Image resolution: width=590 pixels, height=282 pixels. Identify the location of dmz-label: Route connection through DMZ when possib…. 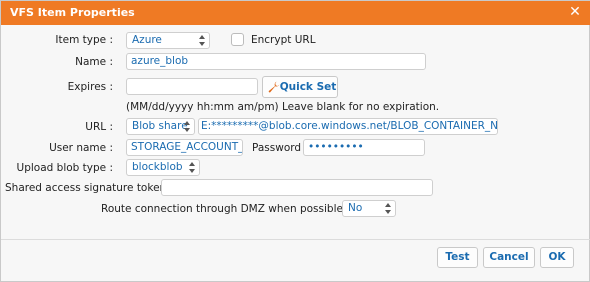
(225, 209).